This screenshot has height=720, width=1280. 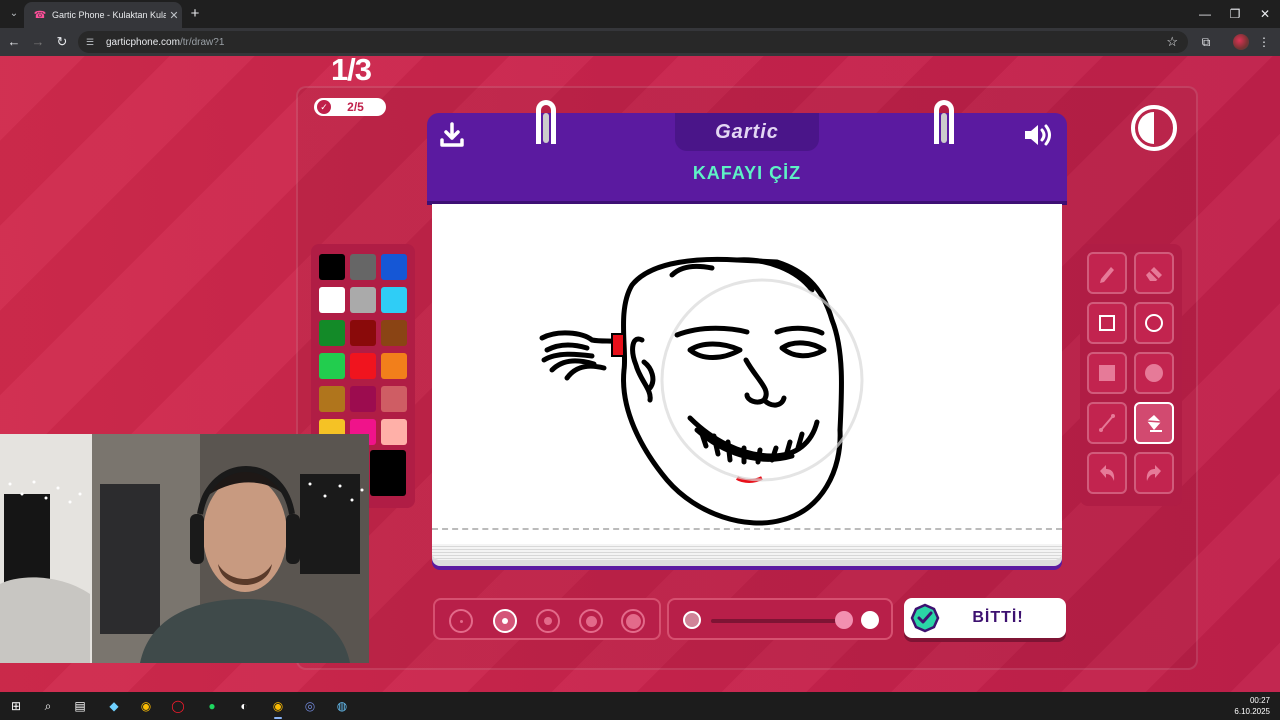 I want to click on ellipse-outline-tool, so click(x=1154, y=323).